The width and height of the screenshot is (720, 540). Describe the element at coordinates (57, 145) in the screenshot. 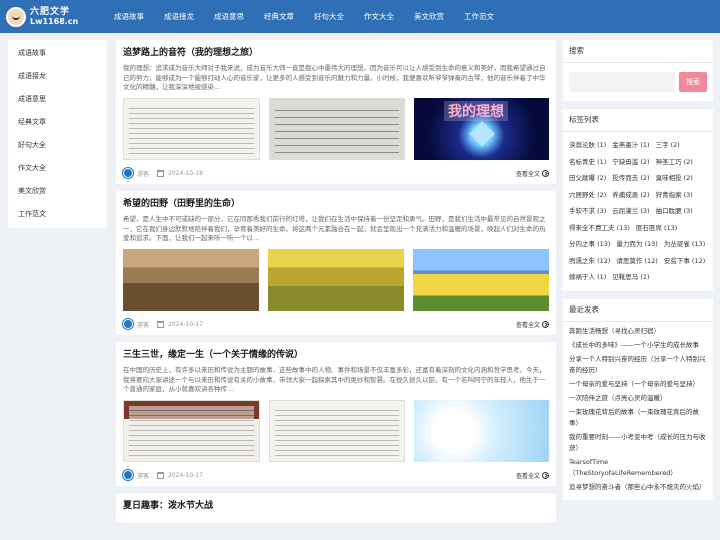

I see `sidebar-item-good-sentences: 好句大全` at that location.